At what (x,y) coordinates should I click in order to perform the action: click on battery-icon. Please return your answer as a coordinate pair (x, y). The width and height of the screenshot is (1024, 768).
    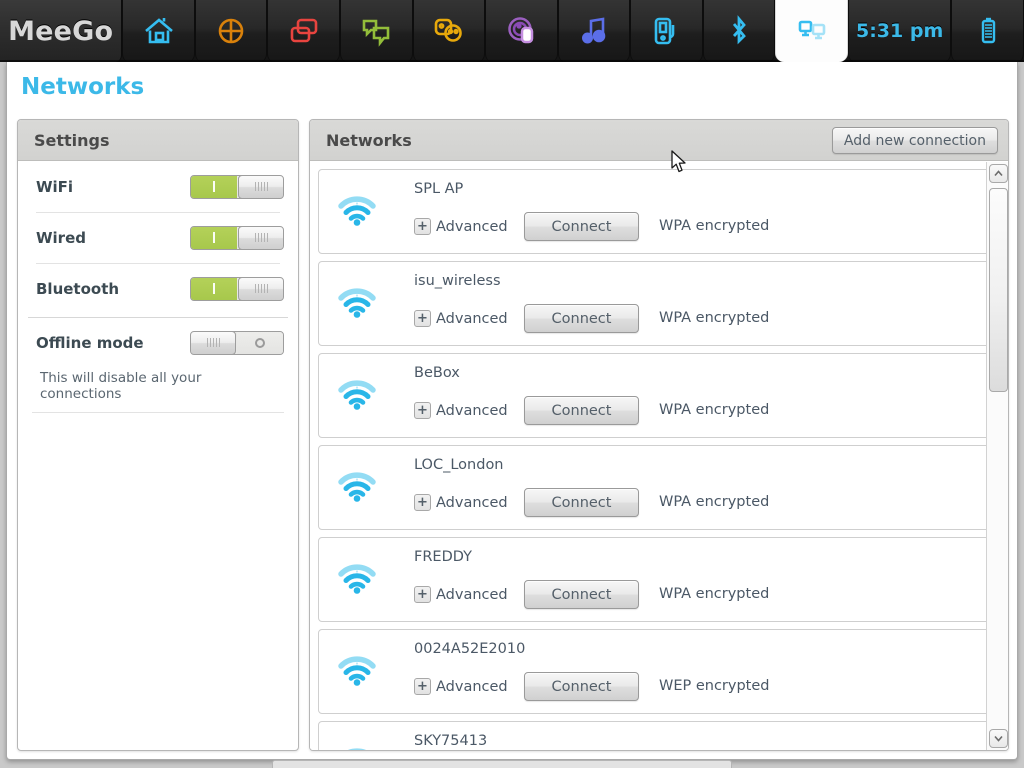
    Looking at the image, I should click on (988, 31).